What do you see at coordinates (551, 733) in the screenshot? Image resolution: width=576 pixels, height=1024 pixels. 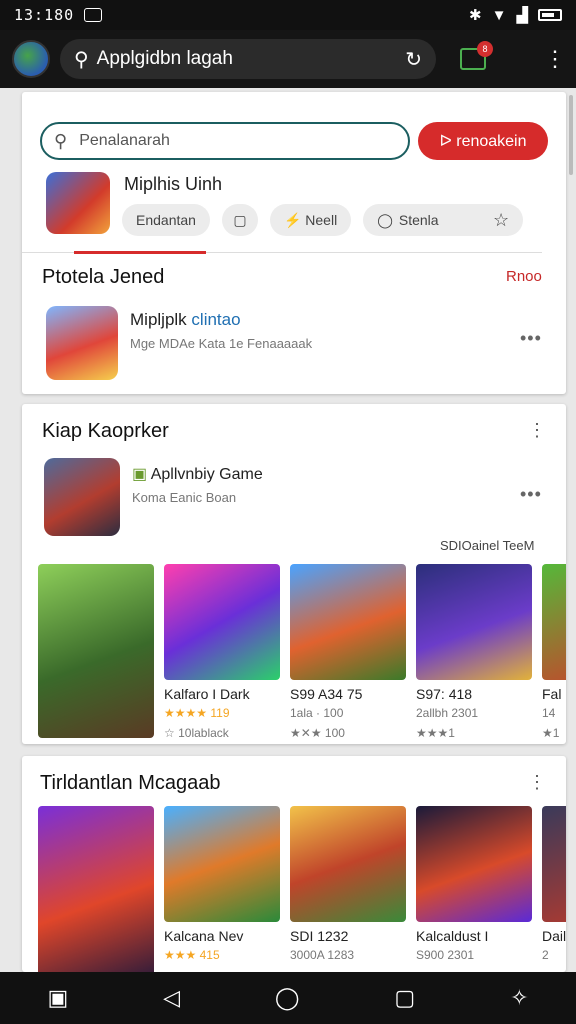 I see `game-rating: ★1` at bounding box center [551, 733].